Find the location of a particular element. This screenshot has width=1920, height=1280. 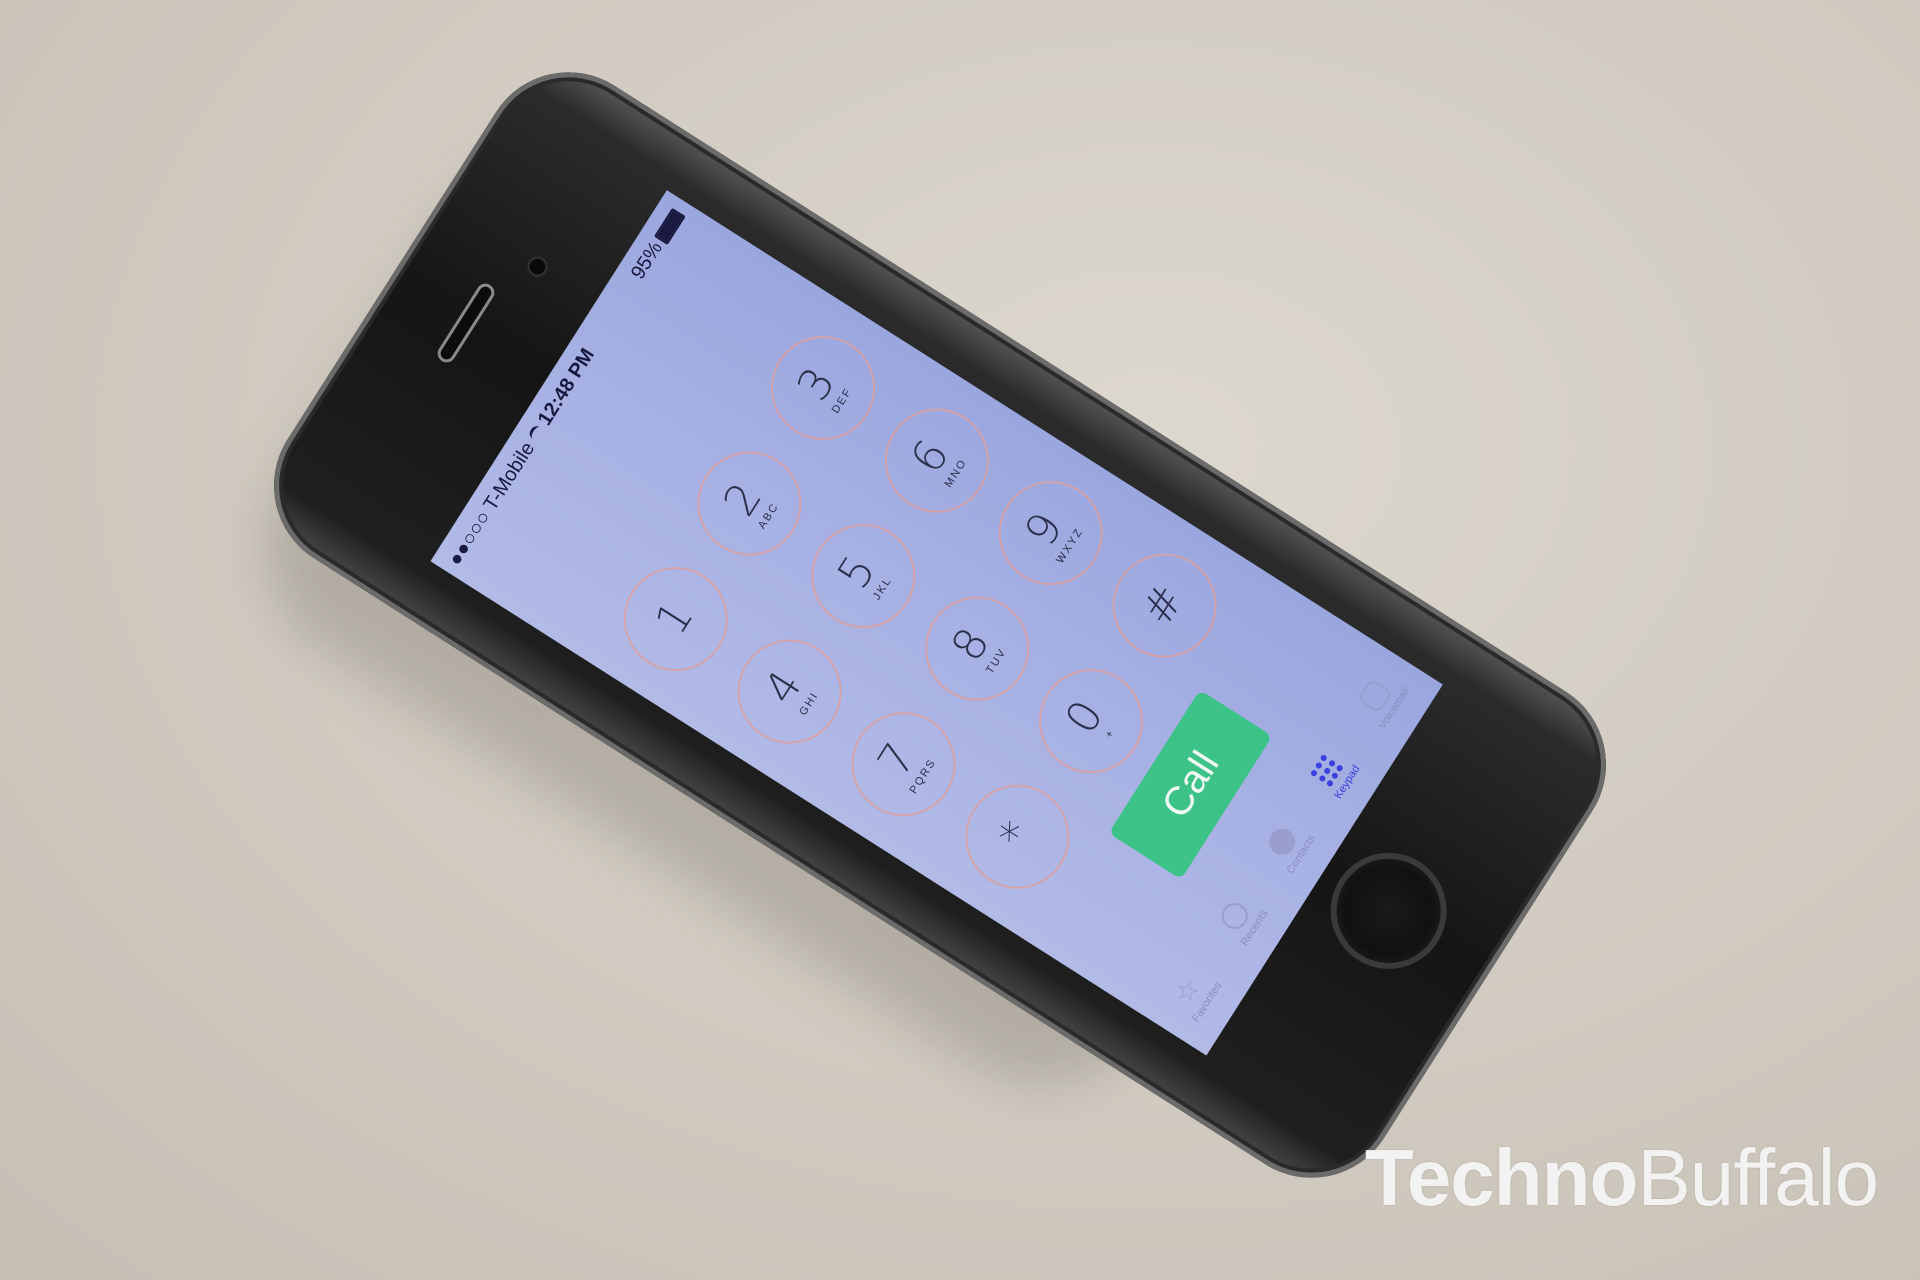

key-2: 2 ABC is located at coordinates (749, 503).